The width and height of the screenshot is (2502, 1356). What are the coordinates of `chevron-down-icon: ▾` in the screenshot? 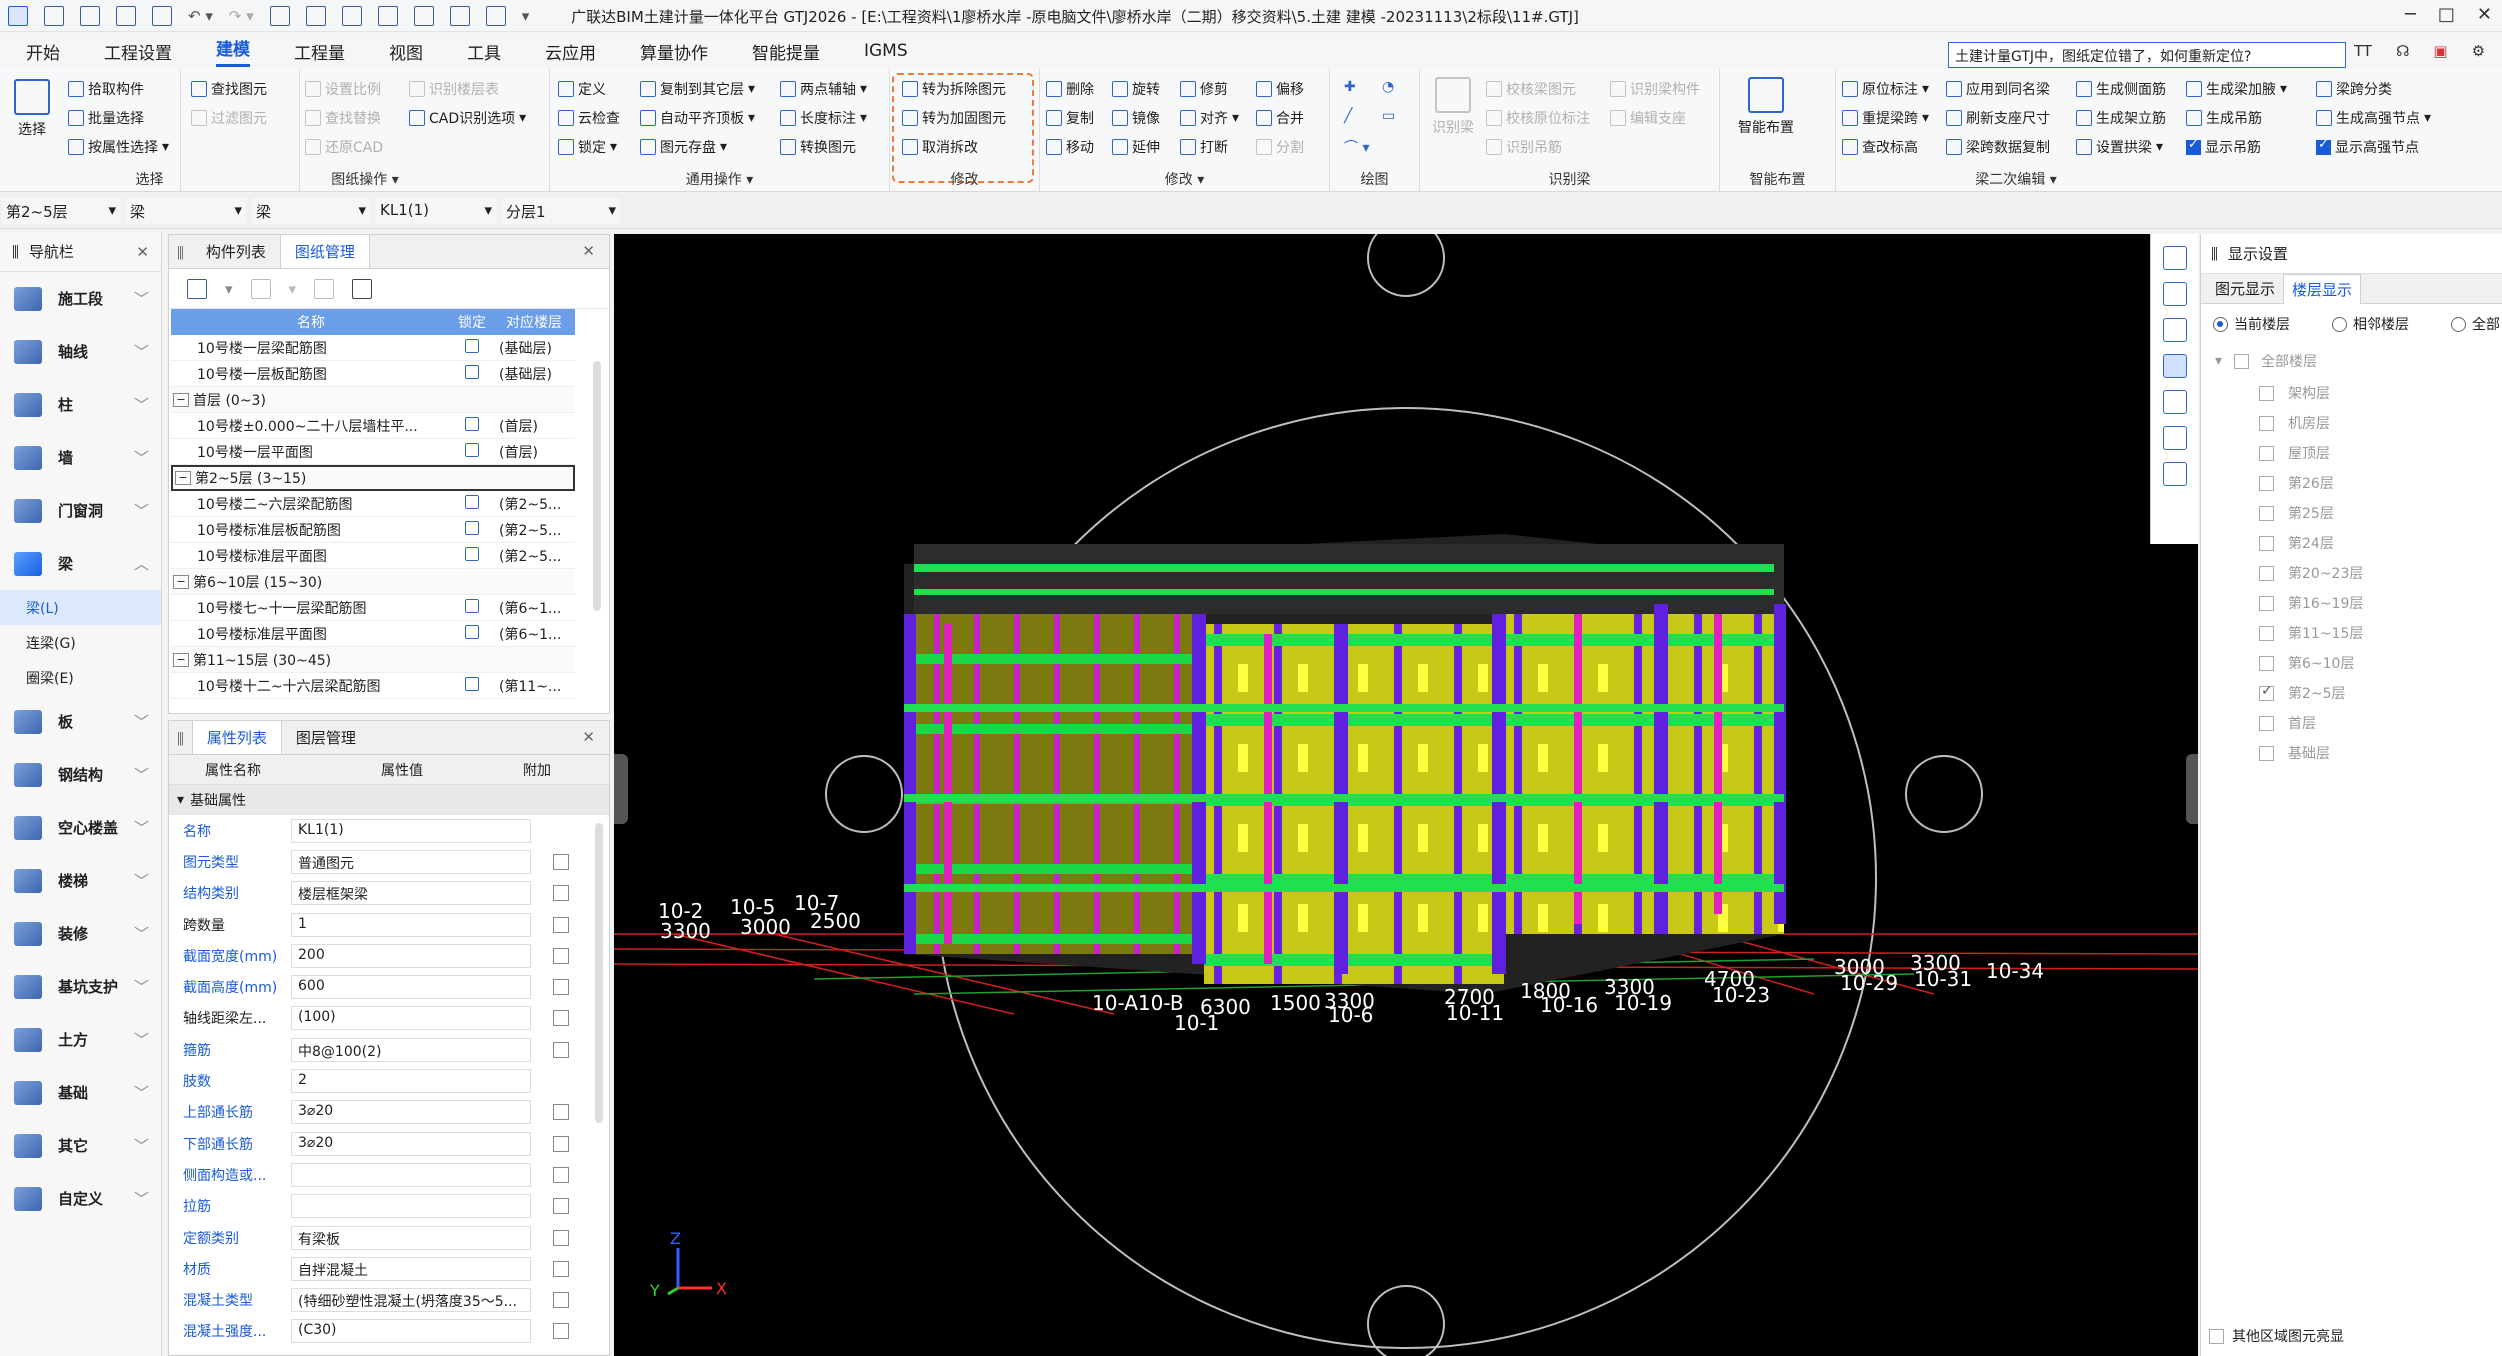 It's located at (229, 289).